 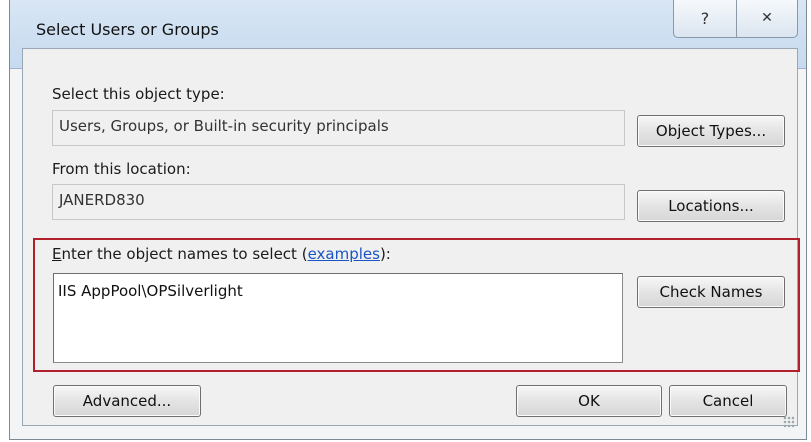 I want to click on close-icon: ✕, so click(x=767, y=18).